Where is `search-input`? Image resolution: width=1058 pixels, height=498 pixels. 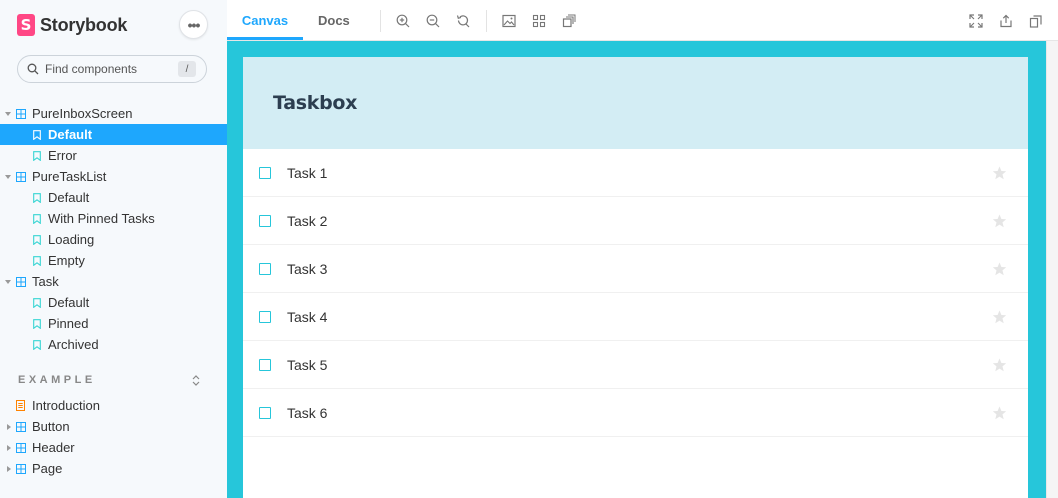
search-input is located at coordinates (110, 69).